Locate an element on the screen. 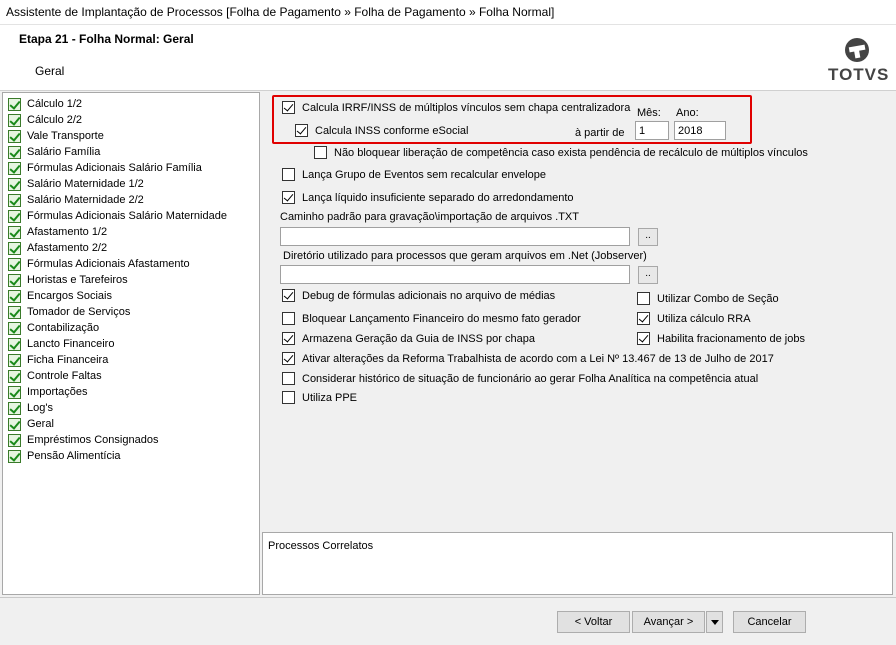  sidebar-item: Horistas e Tarefeiros is located at coordinates (68, 280).